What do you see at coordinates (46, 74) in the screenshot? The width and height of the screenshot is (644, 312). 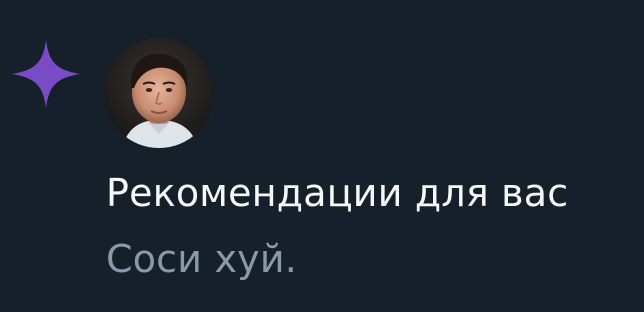 I see `sparkle-icon` at bounding box center [46, 74].